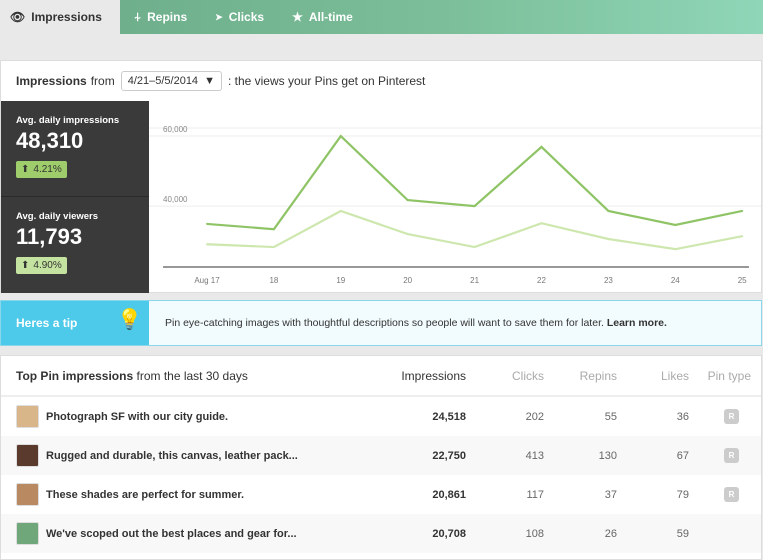 Image resolution: width=763 pixels, height=560 pixels. I want to click on stat-viewers: Avg. daily viewers 11,793 ⬆ 4.90%, so click(75, 245).